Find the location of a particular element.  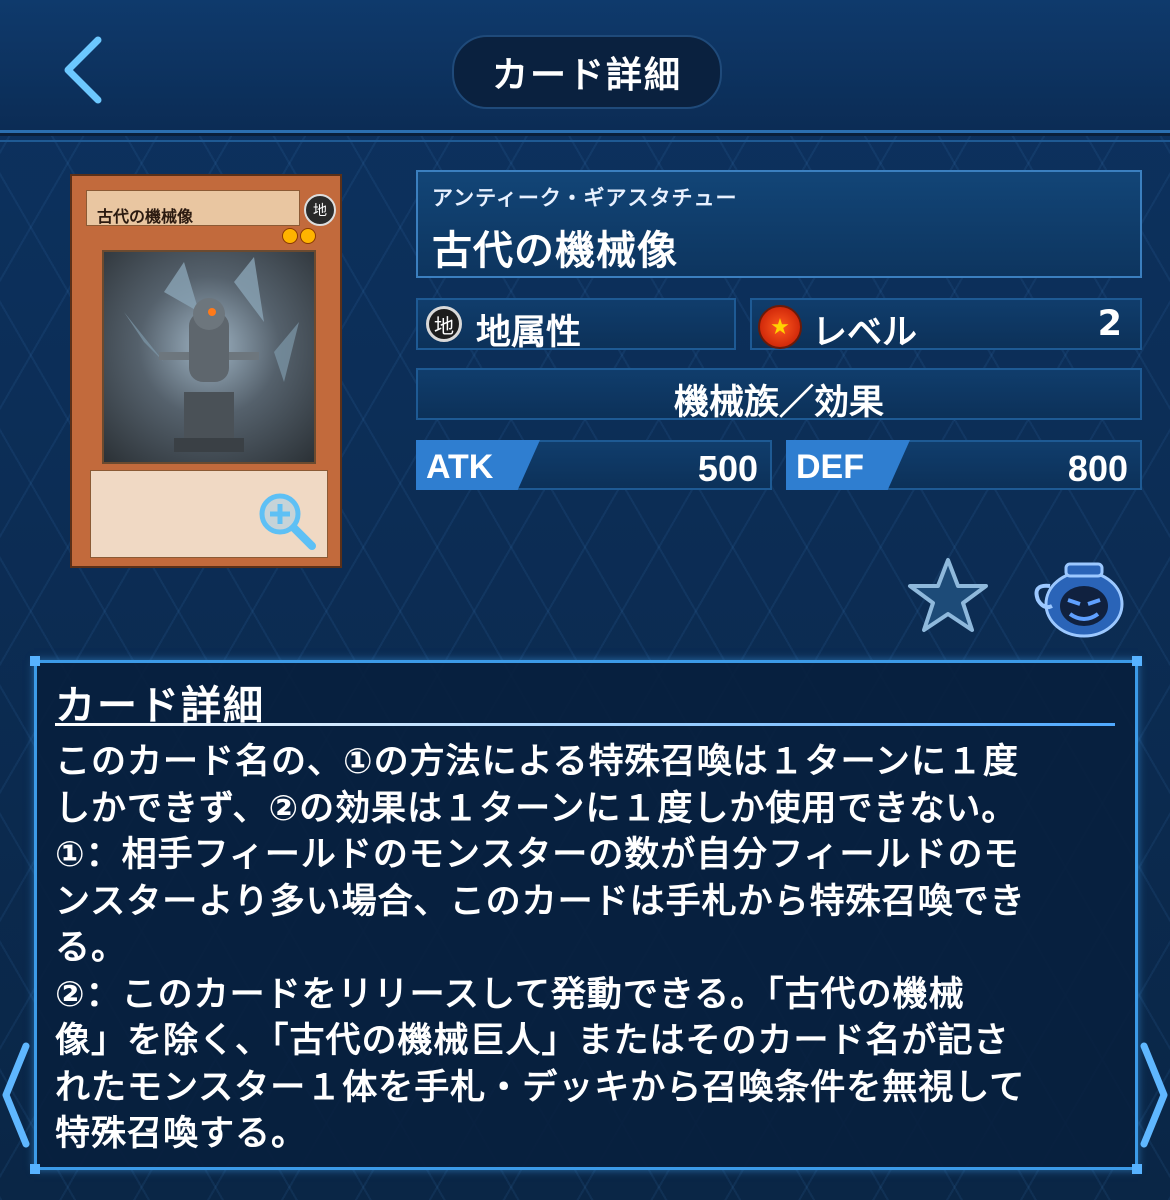

effect-line: このカード名の、①の方法による特殊召喚は１ターンに１度 is located at coordinates (537, 762).